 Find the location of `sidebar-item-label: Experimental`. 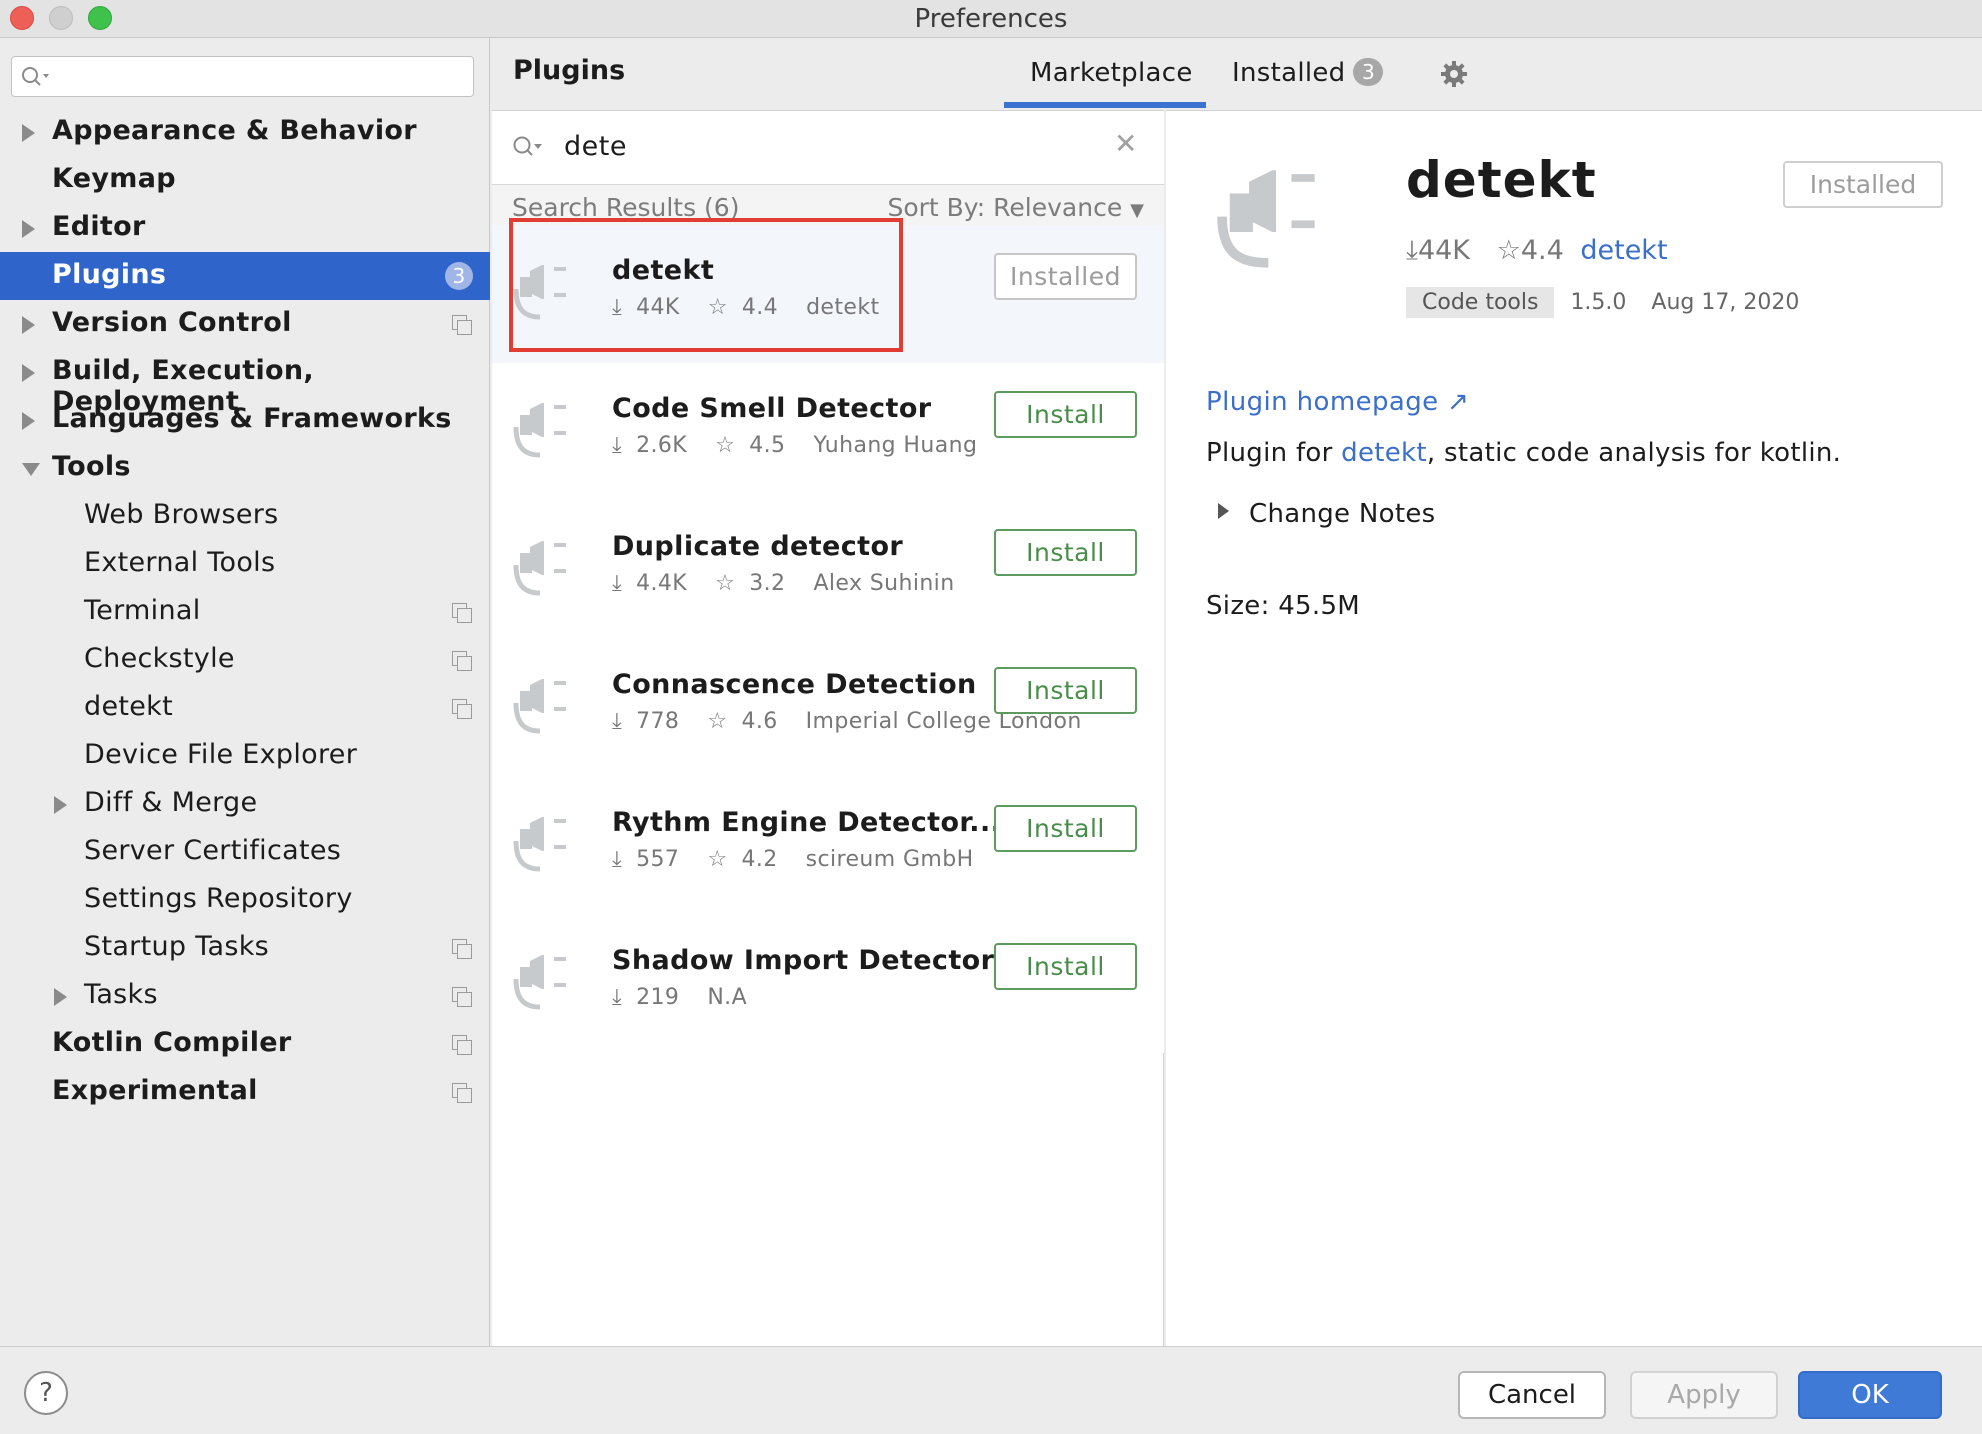

sidebar-item-label: Experimental is located at coordinates (155, 1090).